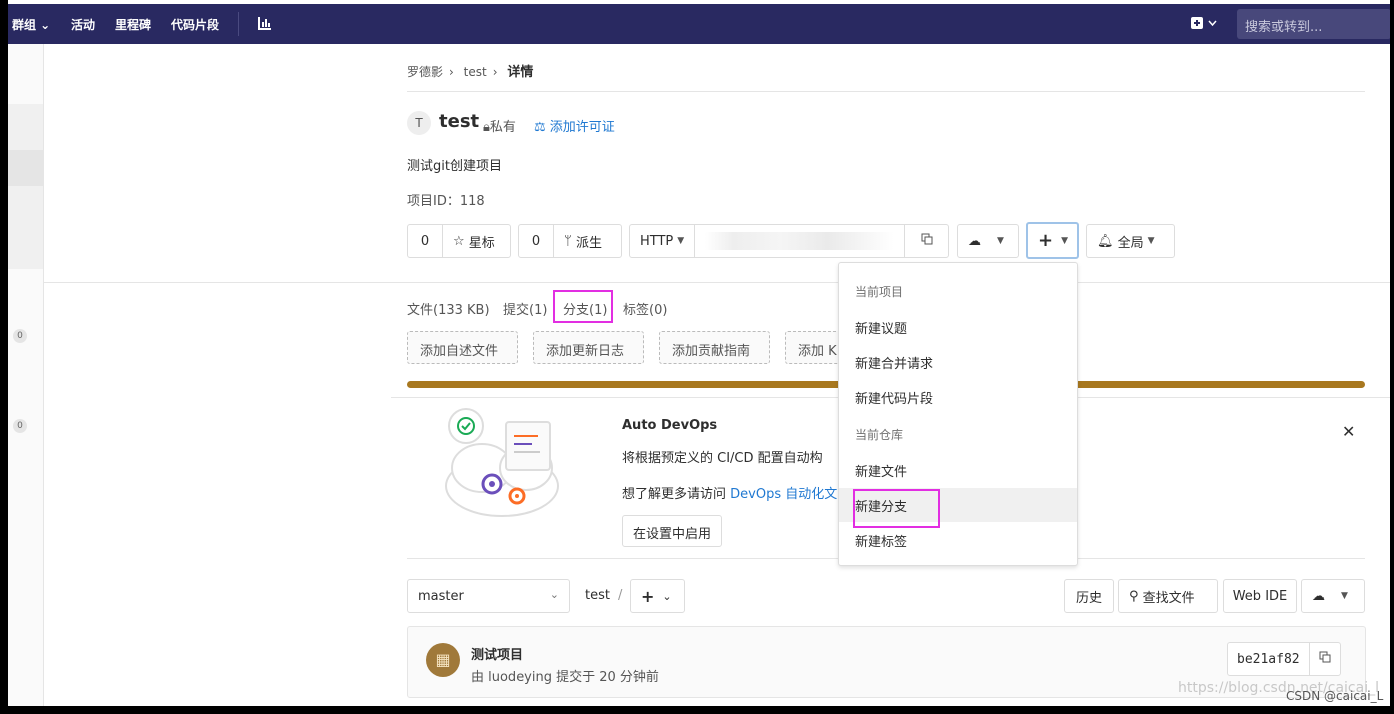 The width and height of the screenshot is (1394, 714). I want to click on project-id: 项目ID：118, so click(446, 201).